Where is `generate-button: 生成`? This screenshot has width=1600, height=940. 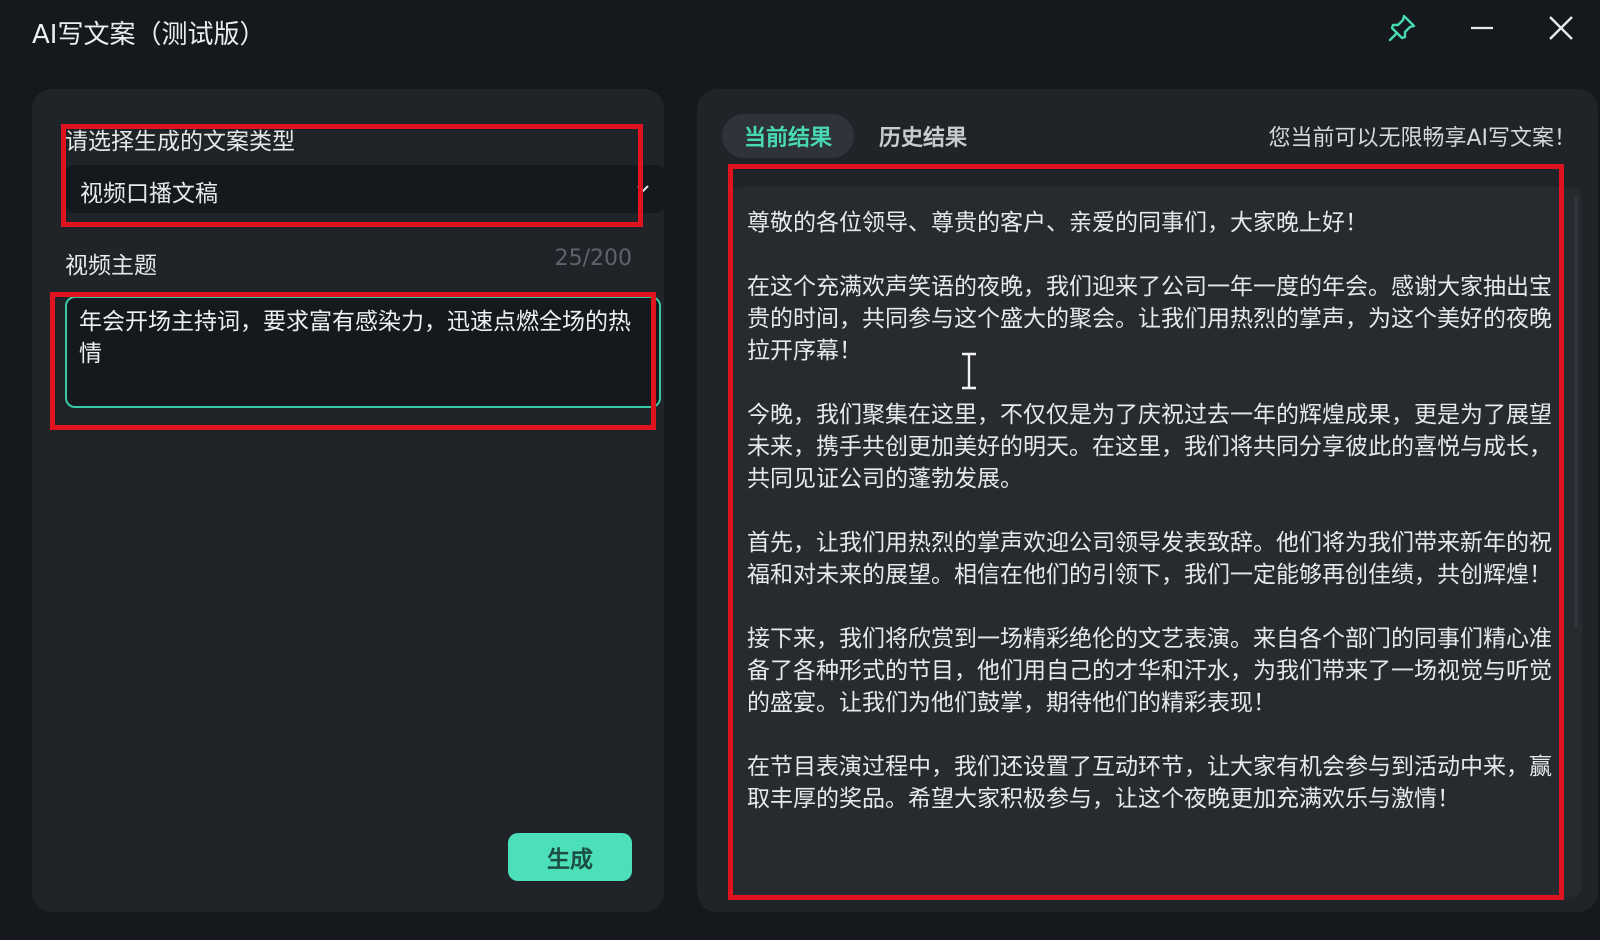
generate-button: 生成 is located at coordinates (570, 857).